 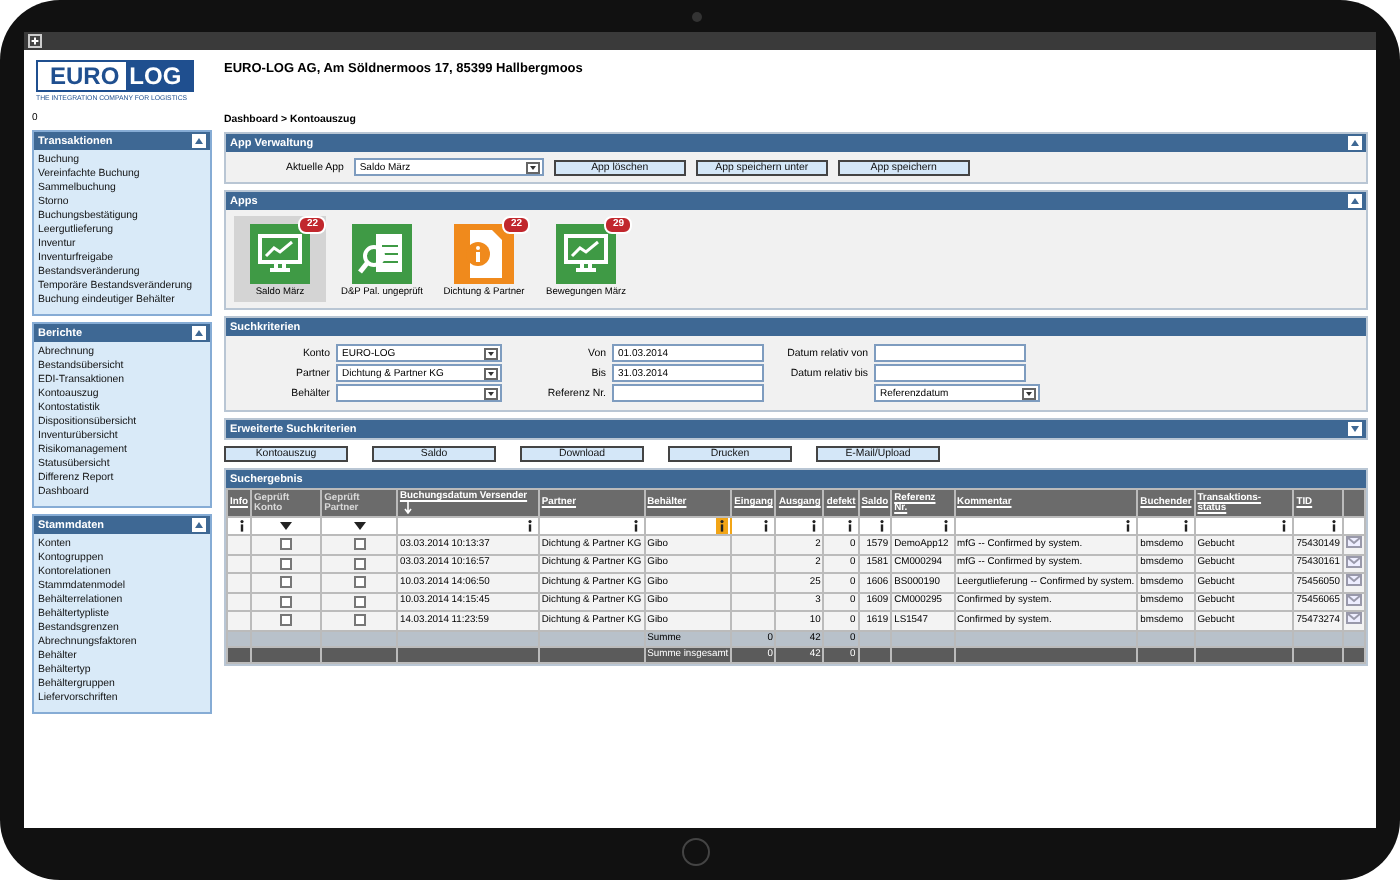 What do you see at coordinates (697, 17) in the screenshot?
I see `camera-icon` at bounding box center [697, 17].